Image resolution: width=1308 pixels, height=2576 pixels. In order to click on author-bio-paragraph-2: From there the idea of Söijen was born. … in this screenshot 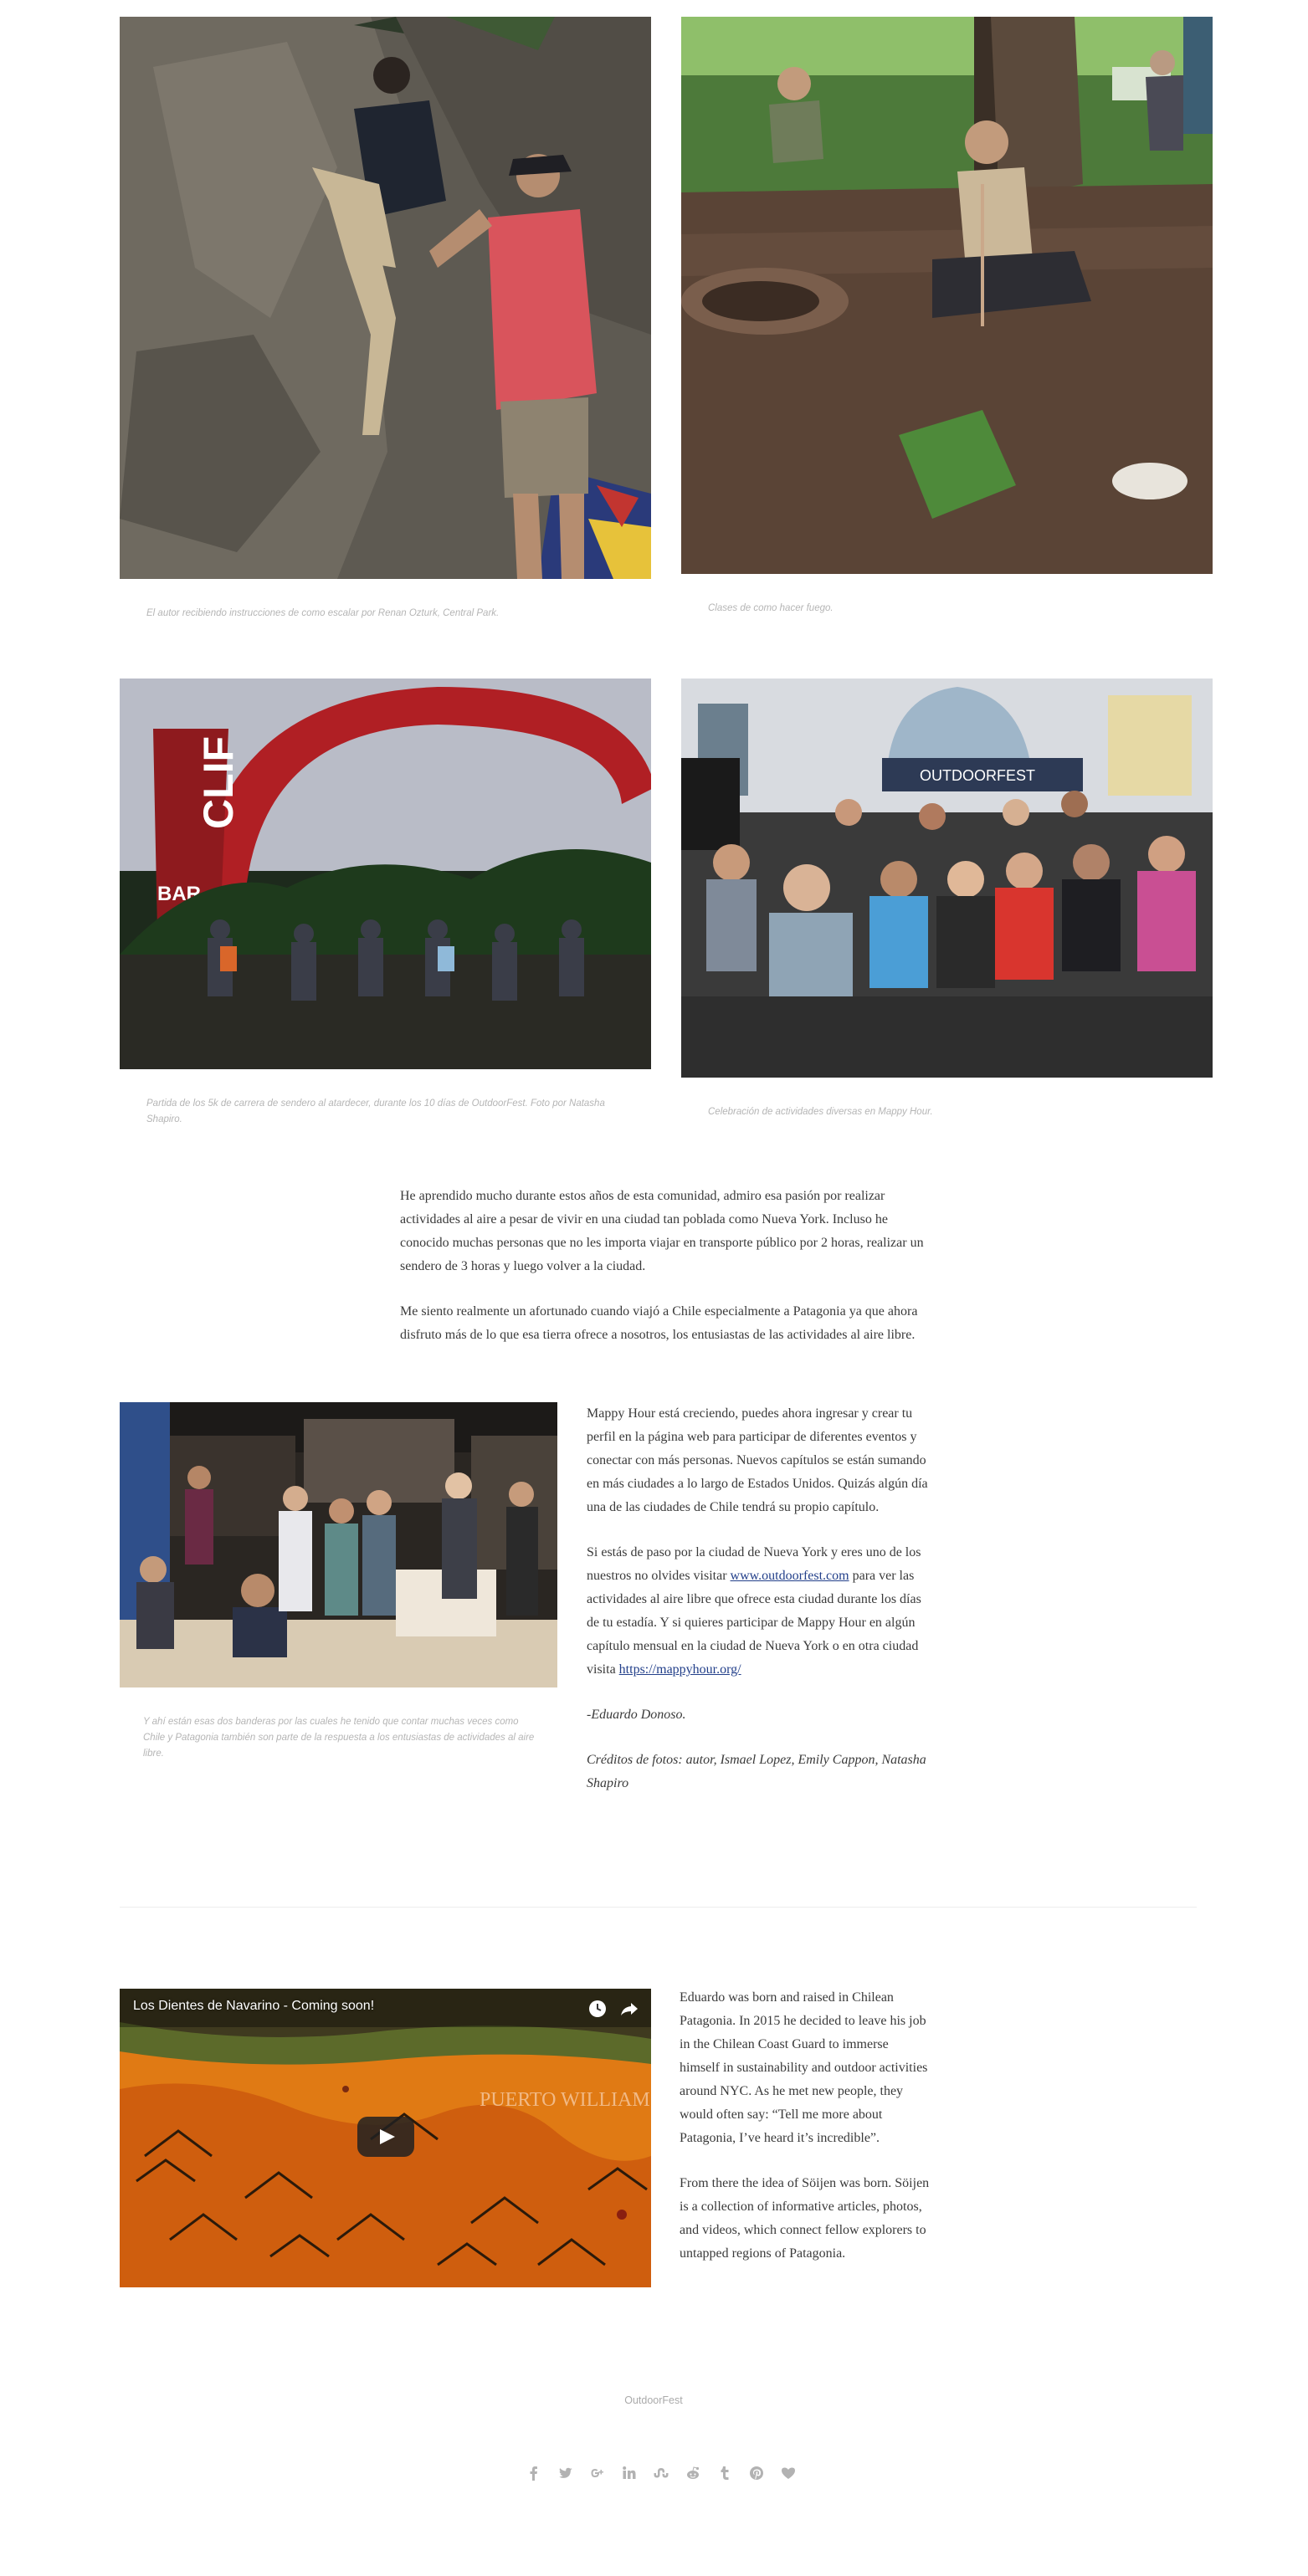, I will do `click(805, 2219)`.